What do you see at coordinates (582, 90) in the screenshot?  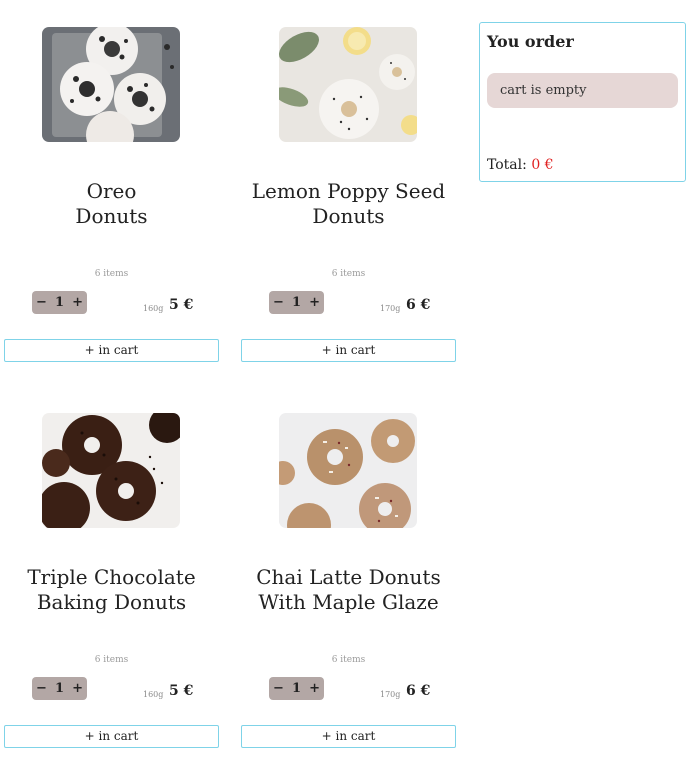 I see `cart-empty-message: cart is empty` at bounding box center [582, 90].